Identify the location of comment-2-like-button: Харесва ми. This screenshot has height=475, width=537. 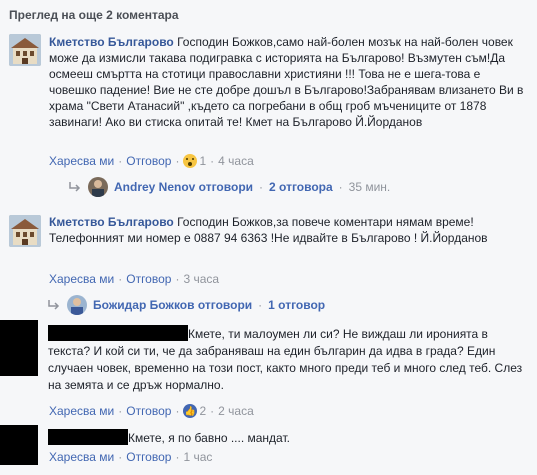
(81, 279).